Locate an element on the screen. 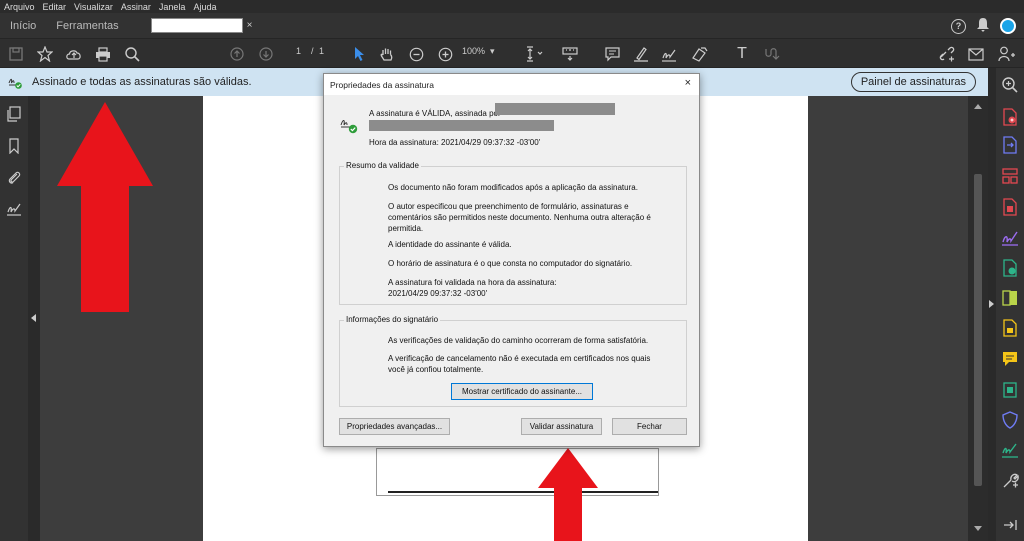 The width and height of the screenshot is (1024, 541). signature-field-box is located at coordinates (517, 472).